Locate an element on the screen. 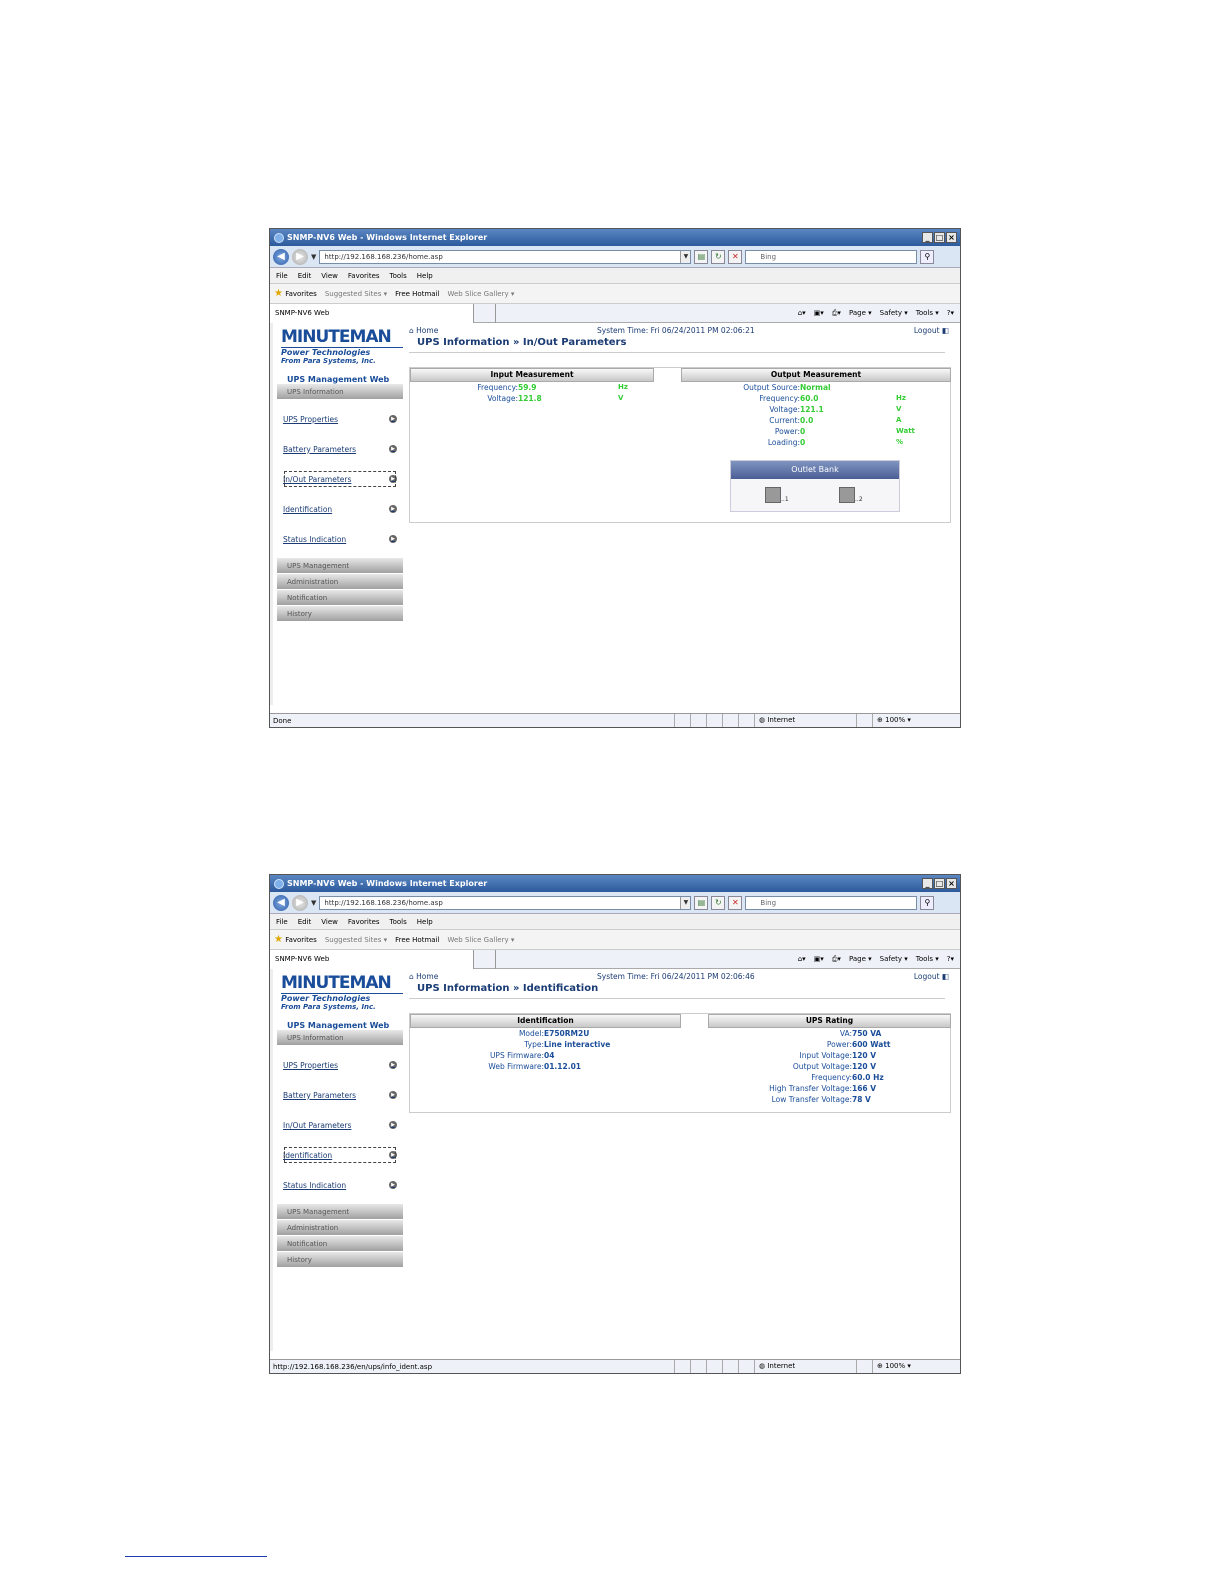 The width and height of the screenshot is (1224, 1584). outlet-2: ..2 is located at coordinates (851, 495).